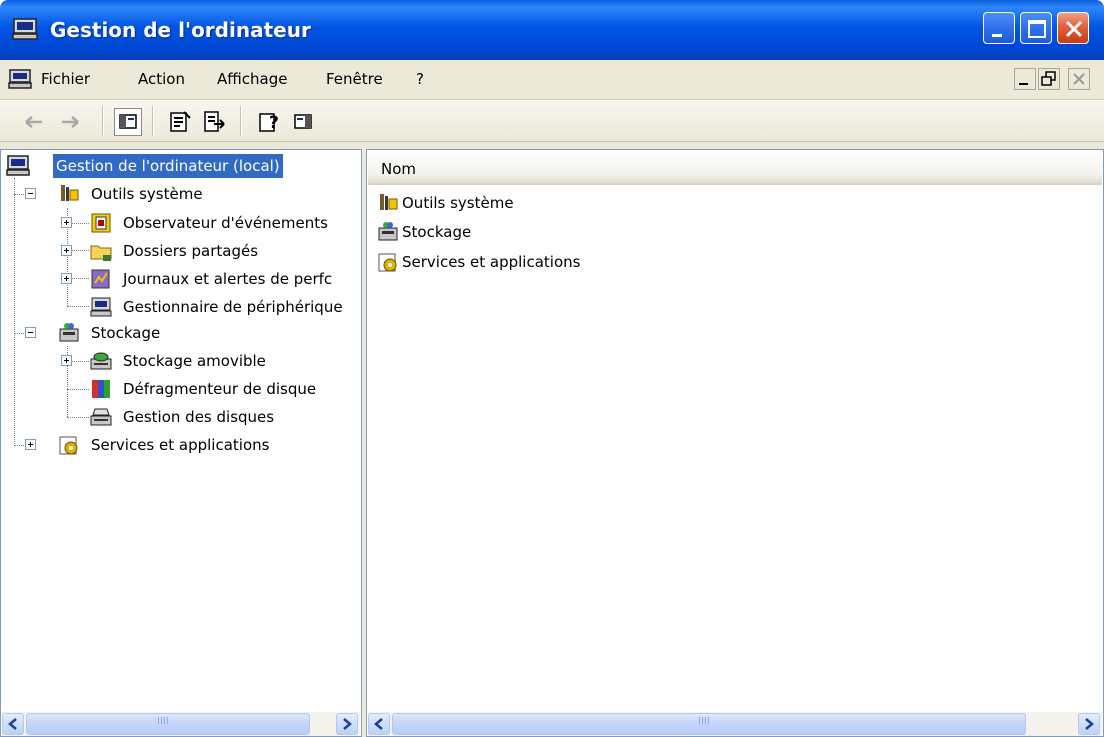 Image resolution: width=1104 pixels, height=737 pixels. Describe the element at coordinates (458, 203) in the screenshot. I see `list-item-label: Outils système` at that location.